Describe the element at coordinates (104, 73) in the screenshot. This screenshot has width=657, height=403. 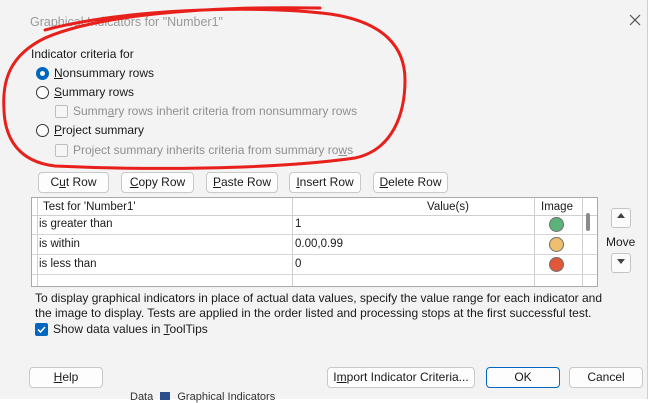
I see `radio-nonsummary-label: Nonsummary rows` at that location.